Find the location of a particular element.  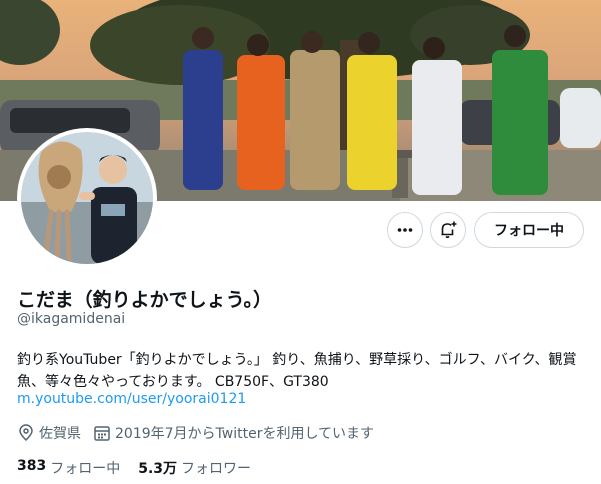

bell-plus-icon is located at coordinates (449, 230).